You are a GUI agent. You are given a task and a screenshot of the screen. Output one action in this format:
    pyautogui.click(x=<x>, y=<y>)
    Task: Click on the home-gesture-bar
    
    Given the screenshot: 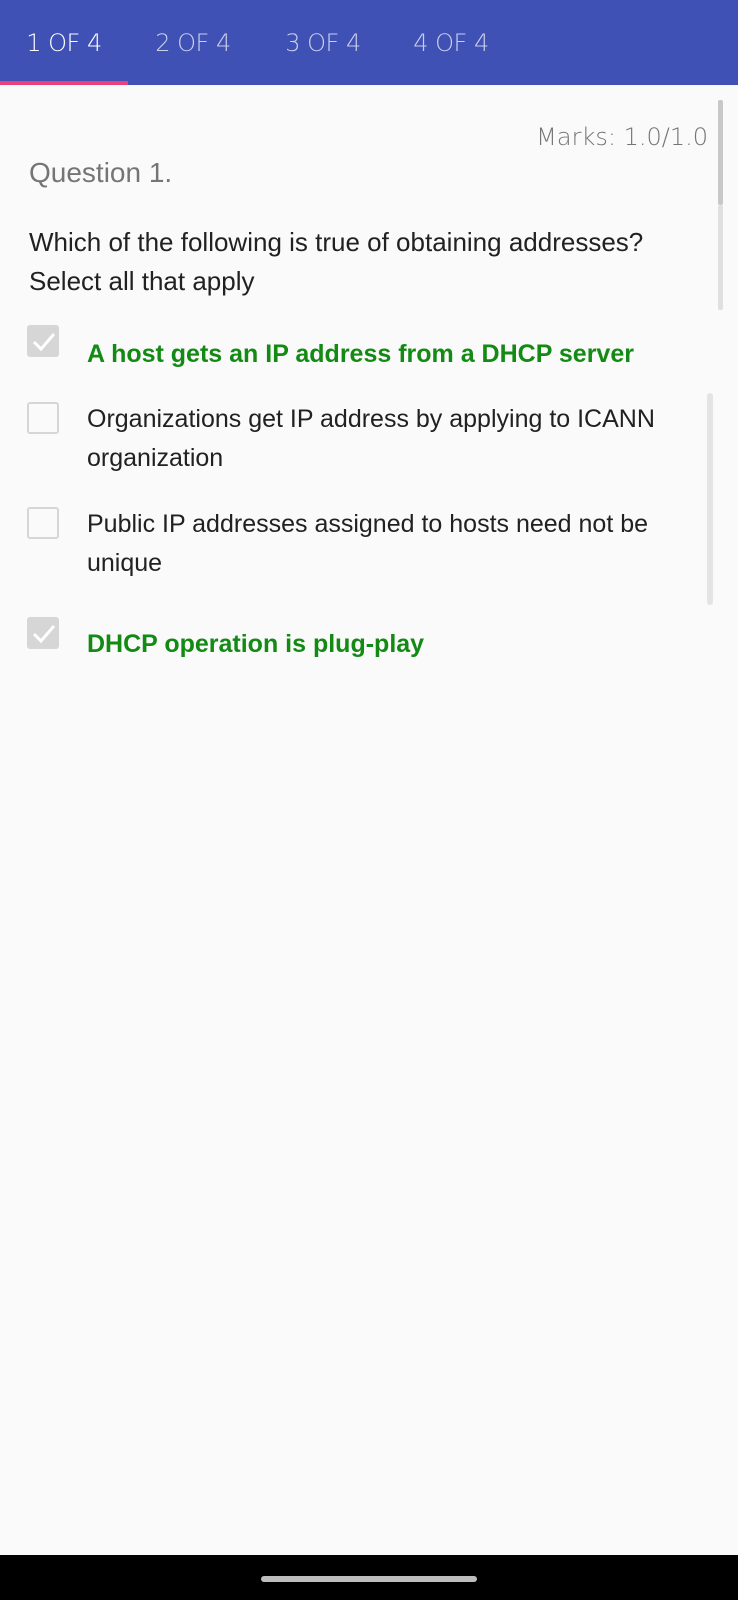 What is the action you would take?
    pyautogui.click(x=369, y=1579)
    